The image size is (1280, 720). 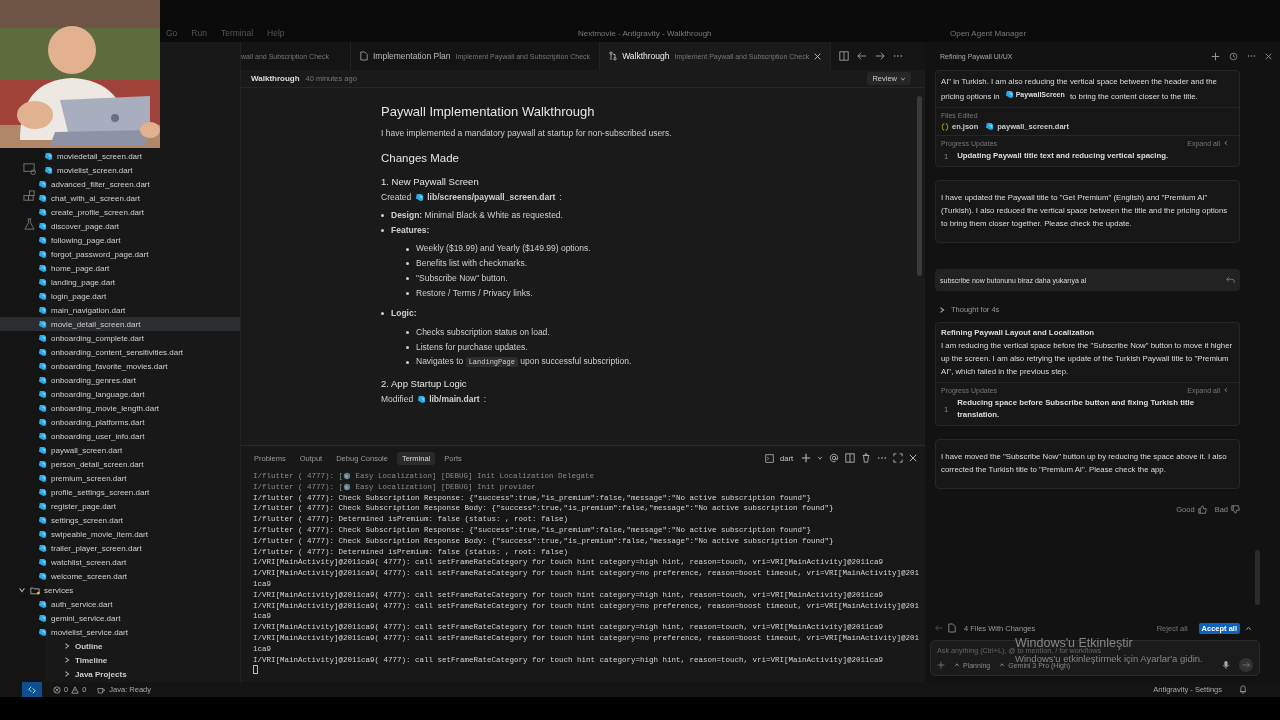 I want to click on file-item: movielist_service.dart, so click(x=120, y=632).